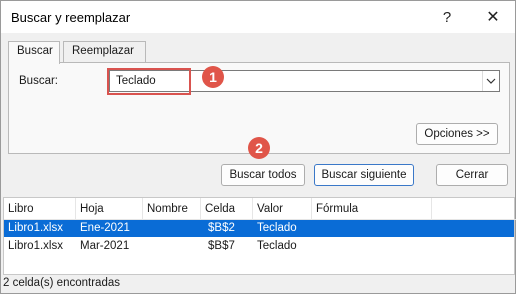  What do you see at coordinates (61, 283) in the screenshot?
I see `status-text: 2 celda(s) encontradas` at bounding box center [61, 283].